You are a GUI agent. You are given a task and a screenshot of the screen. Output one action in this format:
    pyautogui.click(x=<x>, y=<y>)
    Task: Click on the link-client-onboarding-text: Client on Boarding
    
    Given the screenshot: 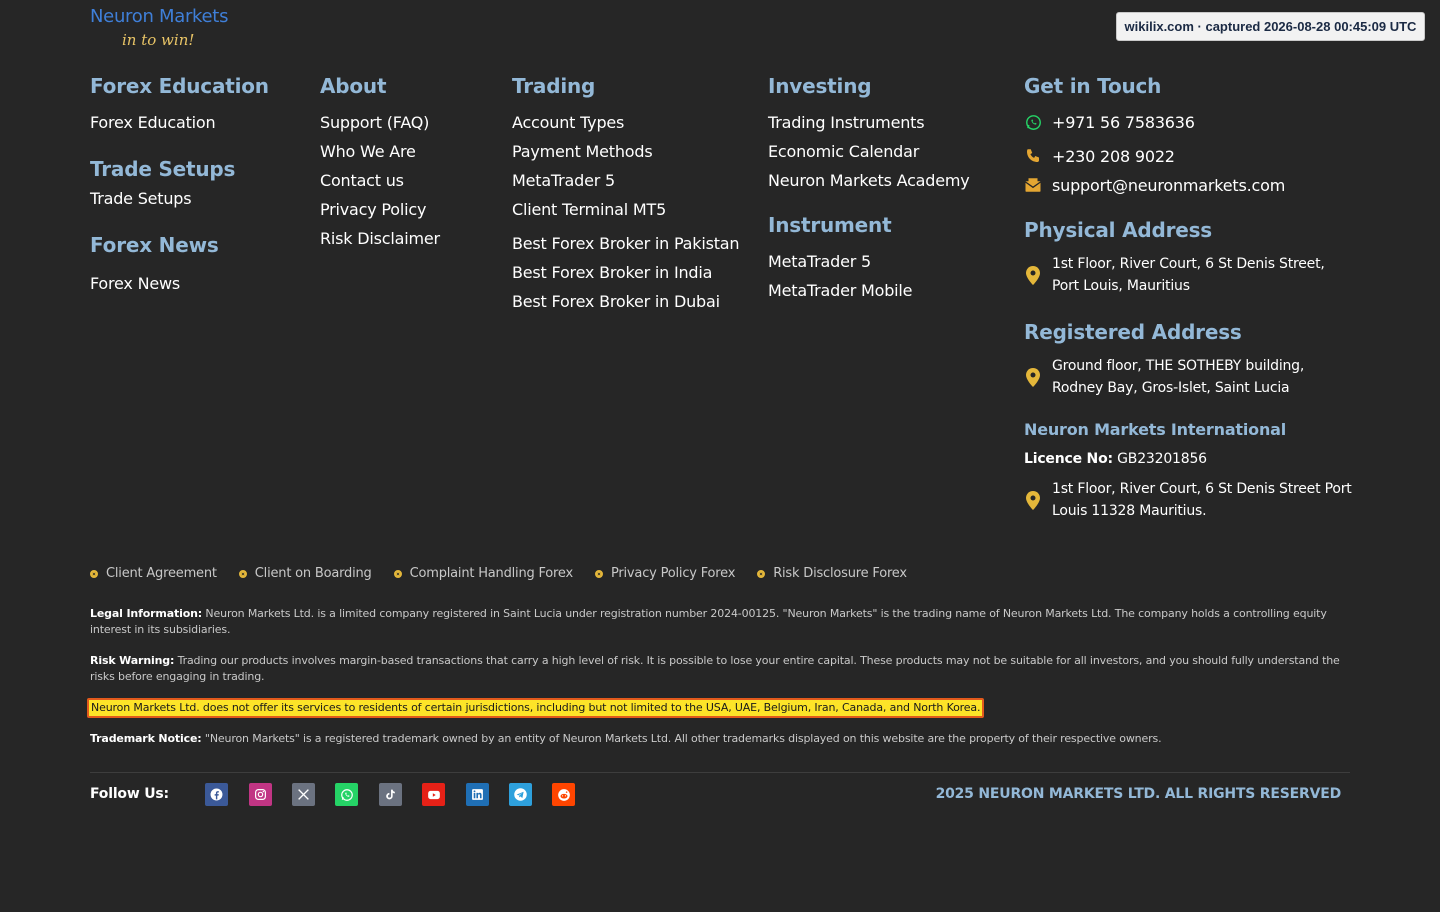 What is the action you would take?
    pyautogui.click(x=313, y=573)
    